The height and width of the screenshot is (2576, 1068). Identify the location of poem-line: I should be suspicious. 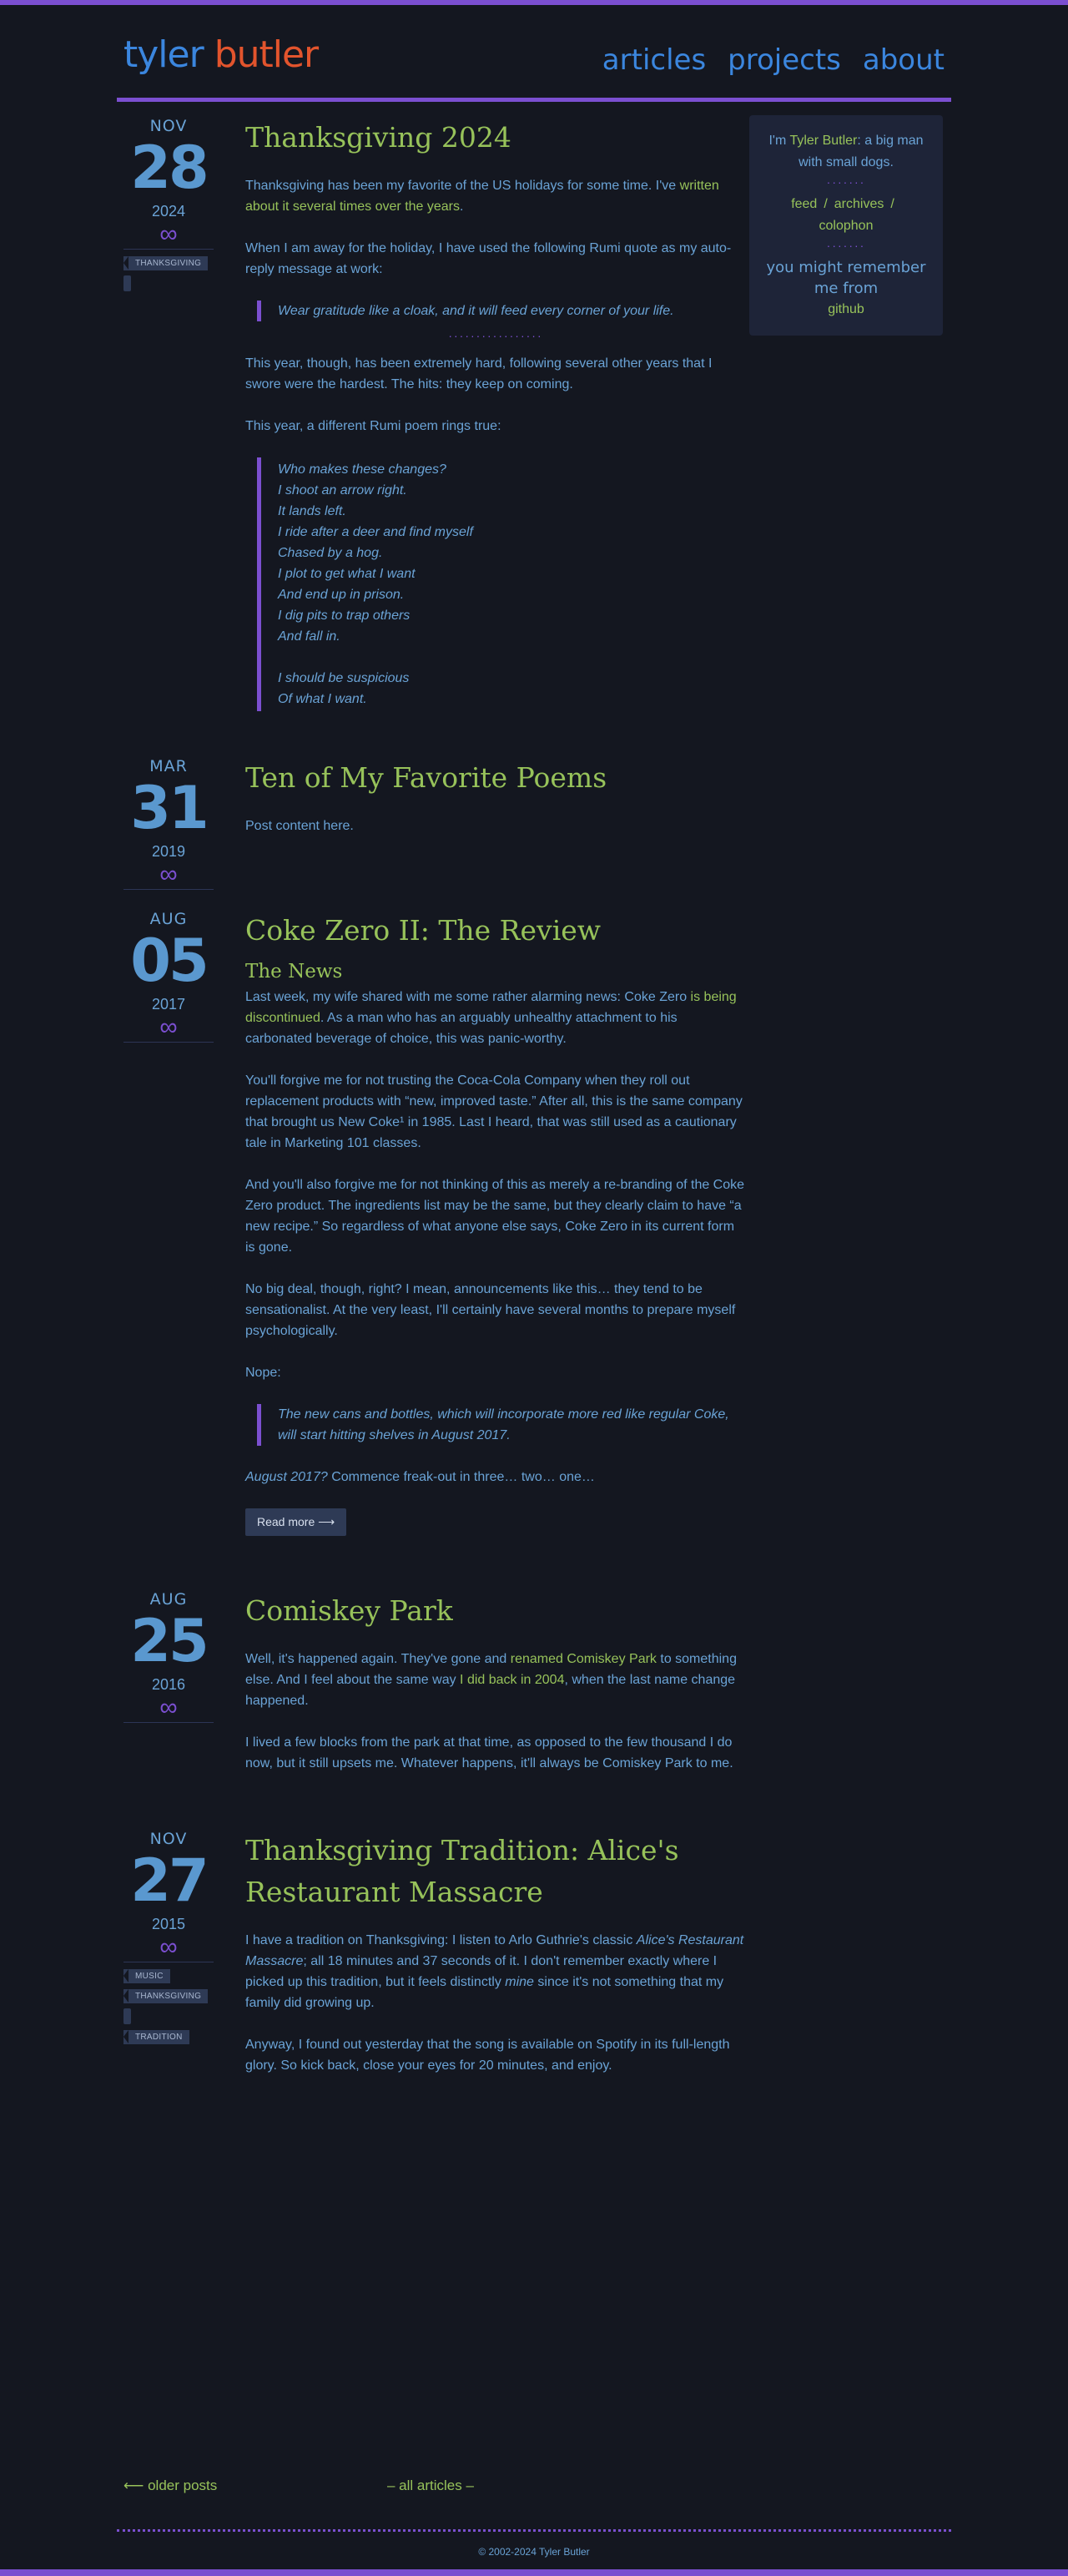
(344, 678).